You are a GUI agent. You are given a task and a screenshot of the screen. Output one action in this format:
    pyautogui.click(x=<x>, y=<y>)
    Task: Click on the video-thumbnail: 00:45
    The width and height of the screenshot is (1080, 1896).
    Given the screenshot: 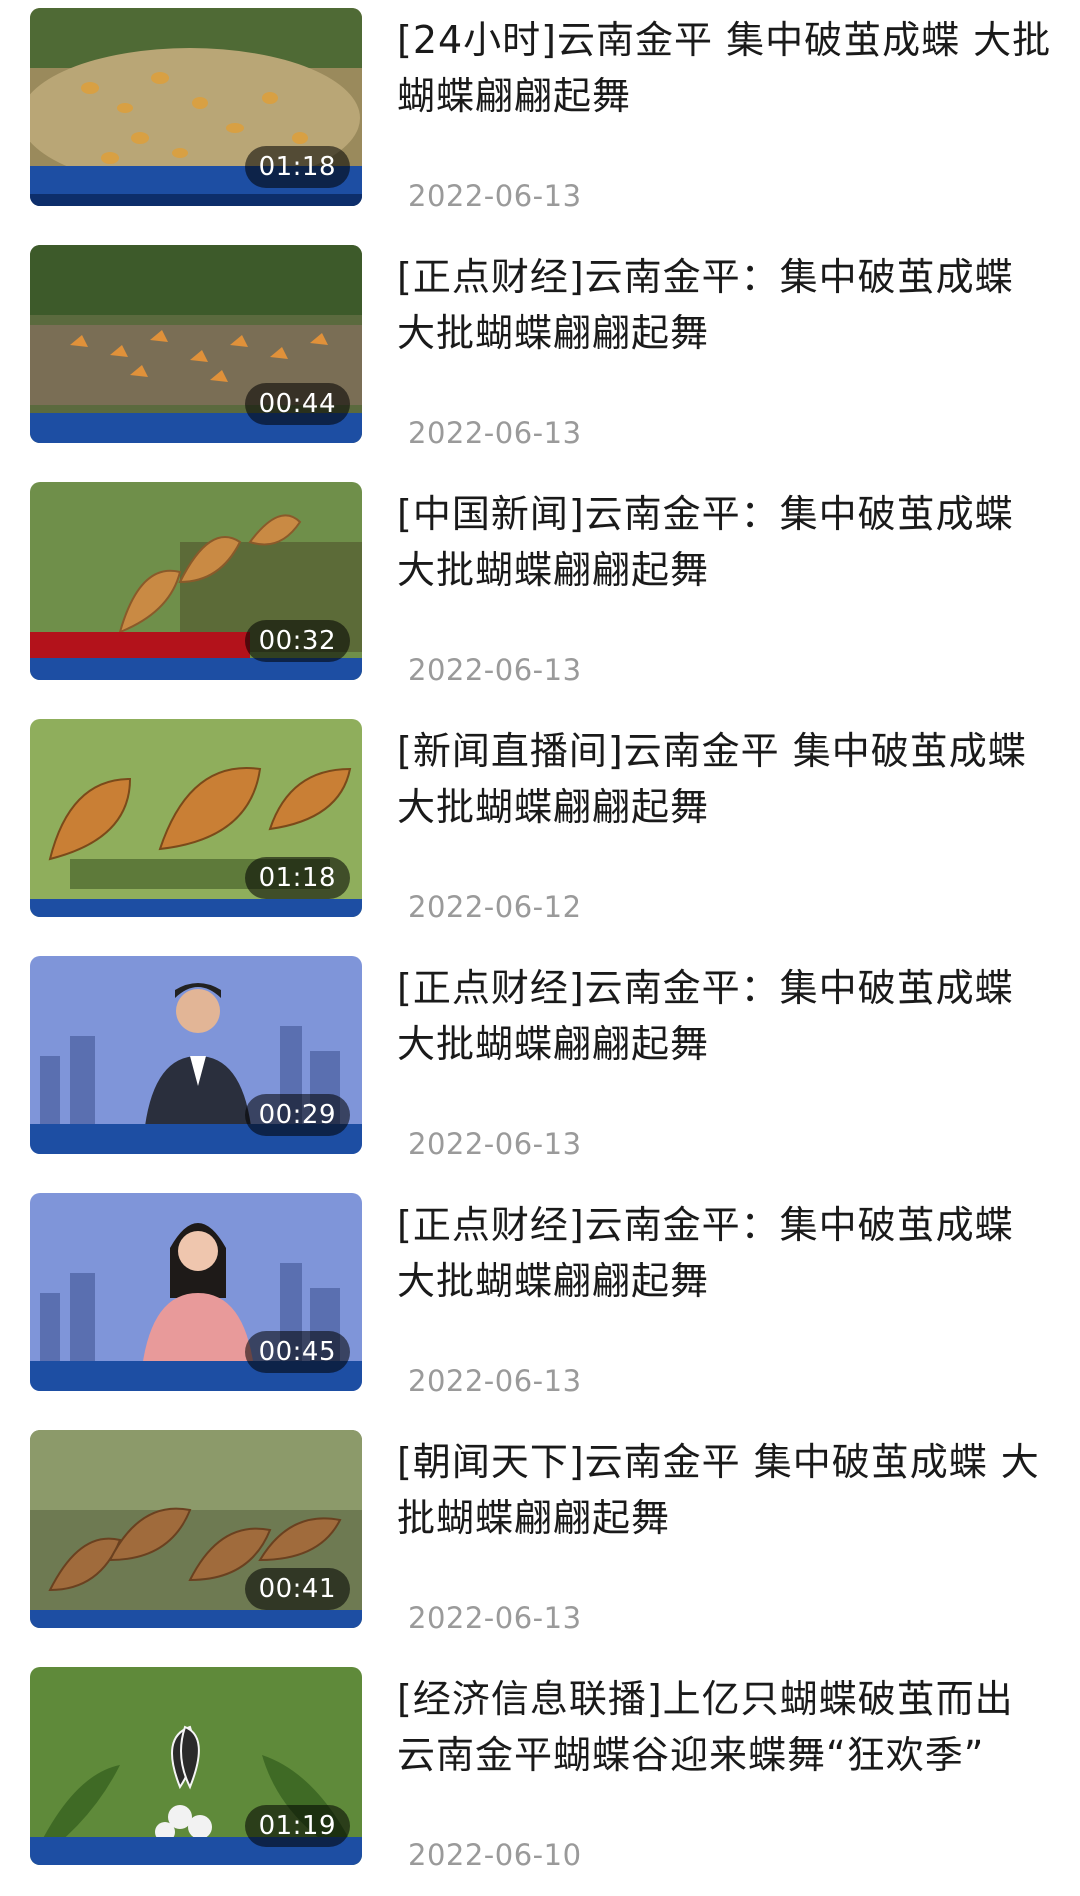 What is the action you would take?
    pyautogui.click(x=196, y=1292)
    